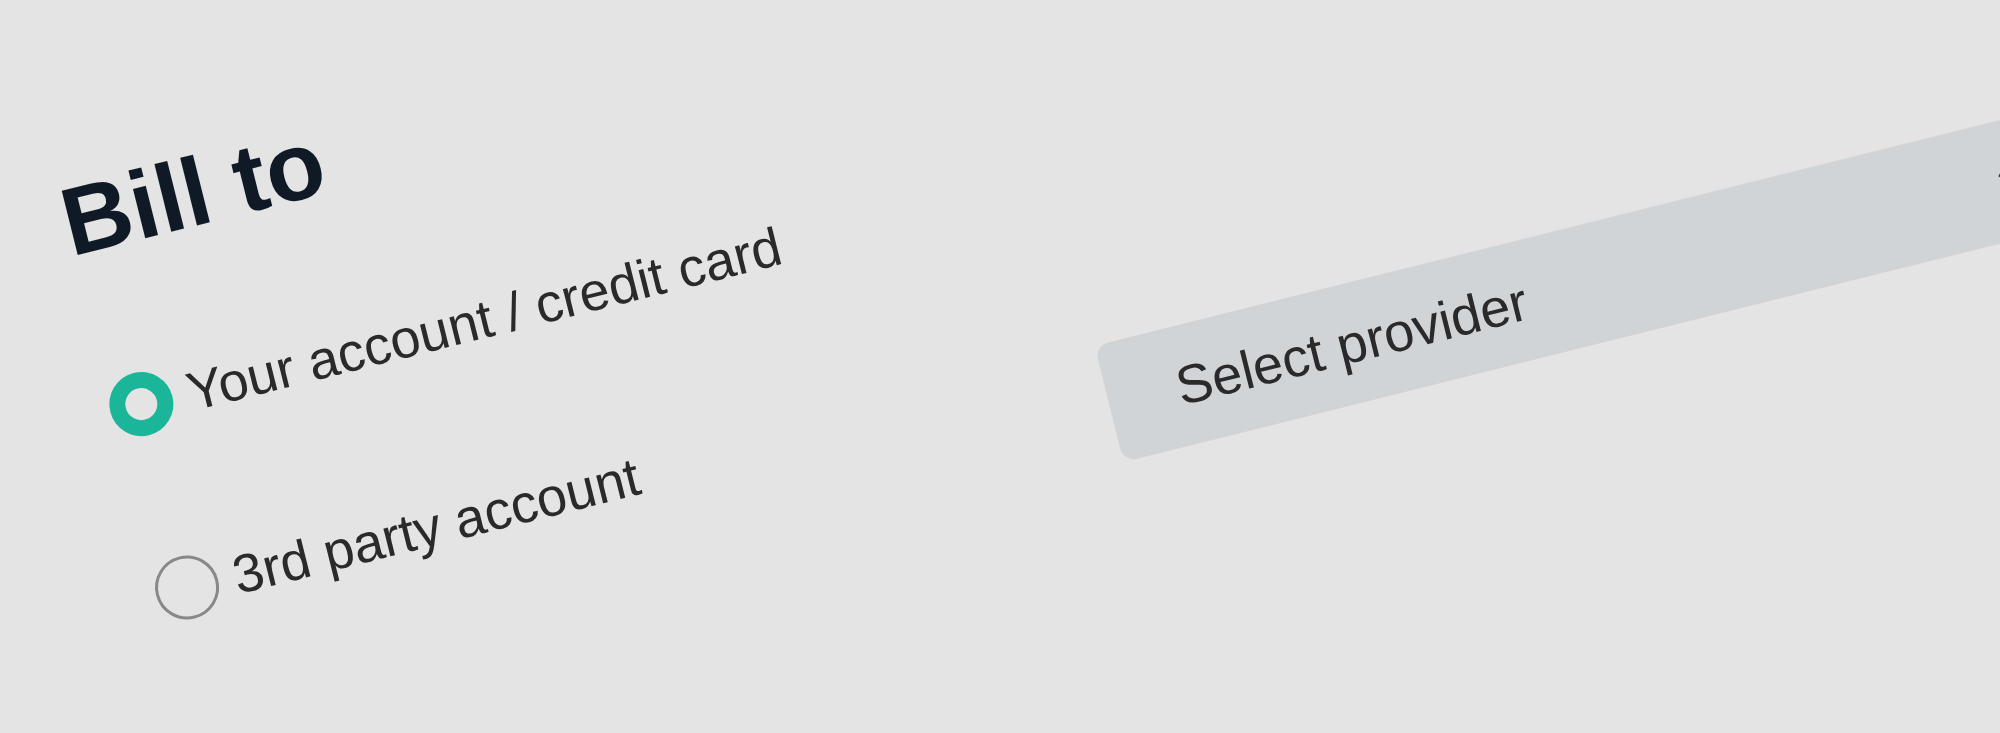 The width and height of the screenshot is (2000, 733). I want to click on option-label: 3rd party account, so click(436, 525).